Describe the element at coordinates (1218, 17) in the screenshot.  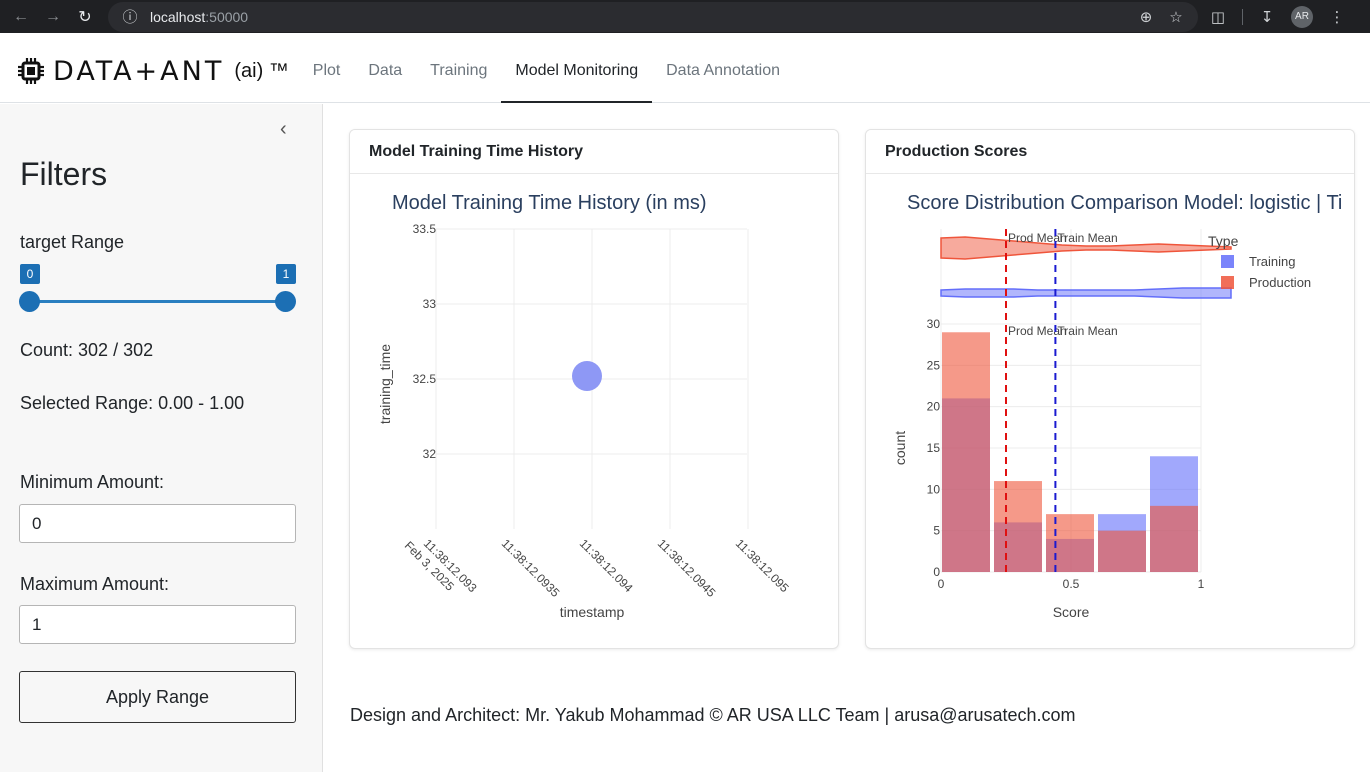
I see `extensions-icon: ◫` at that location.